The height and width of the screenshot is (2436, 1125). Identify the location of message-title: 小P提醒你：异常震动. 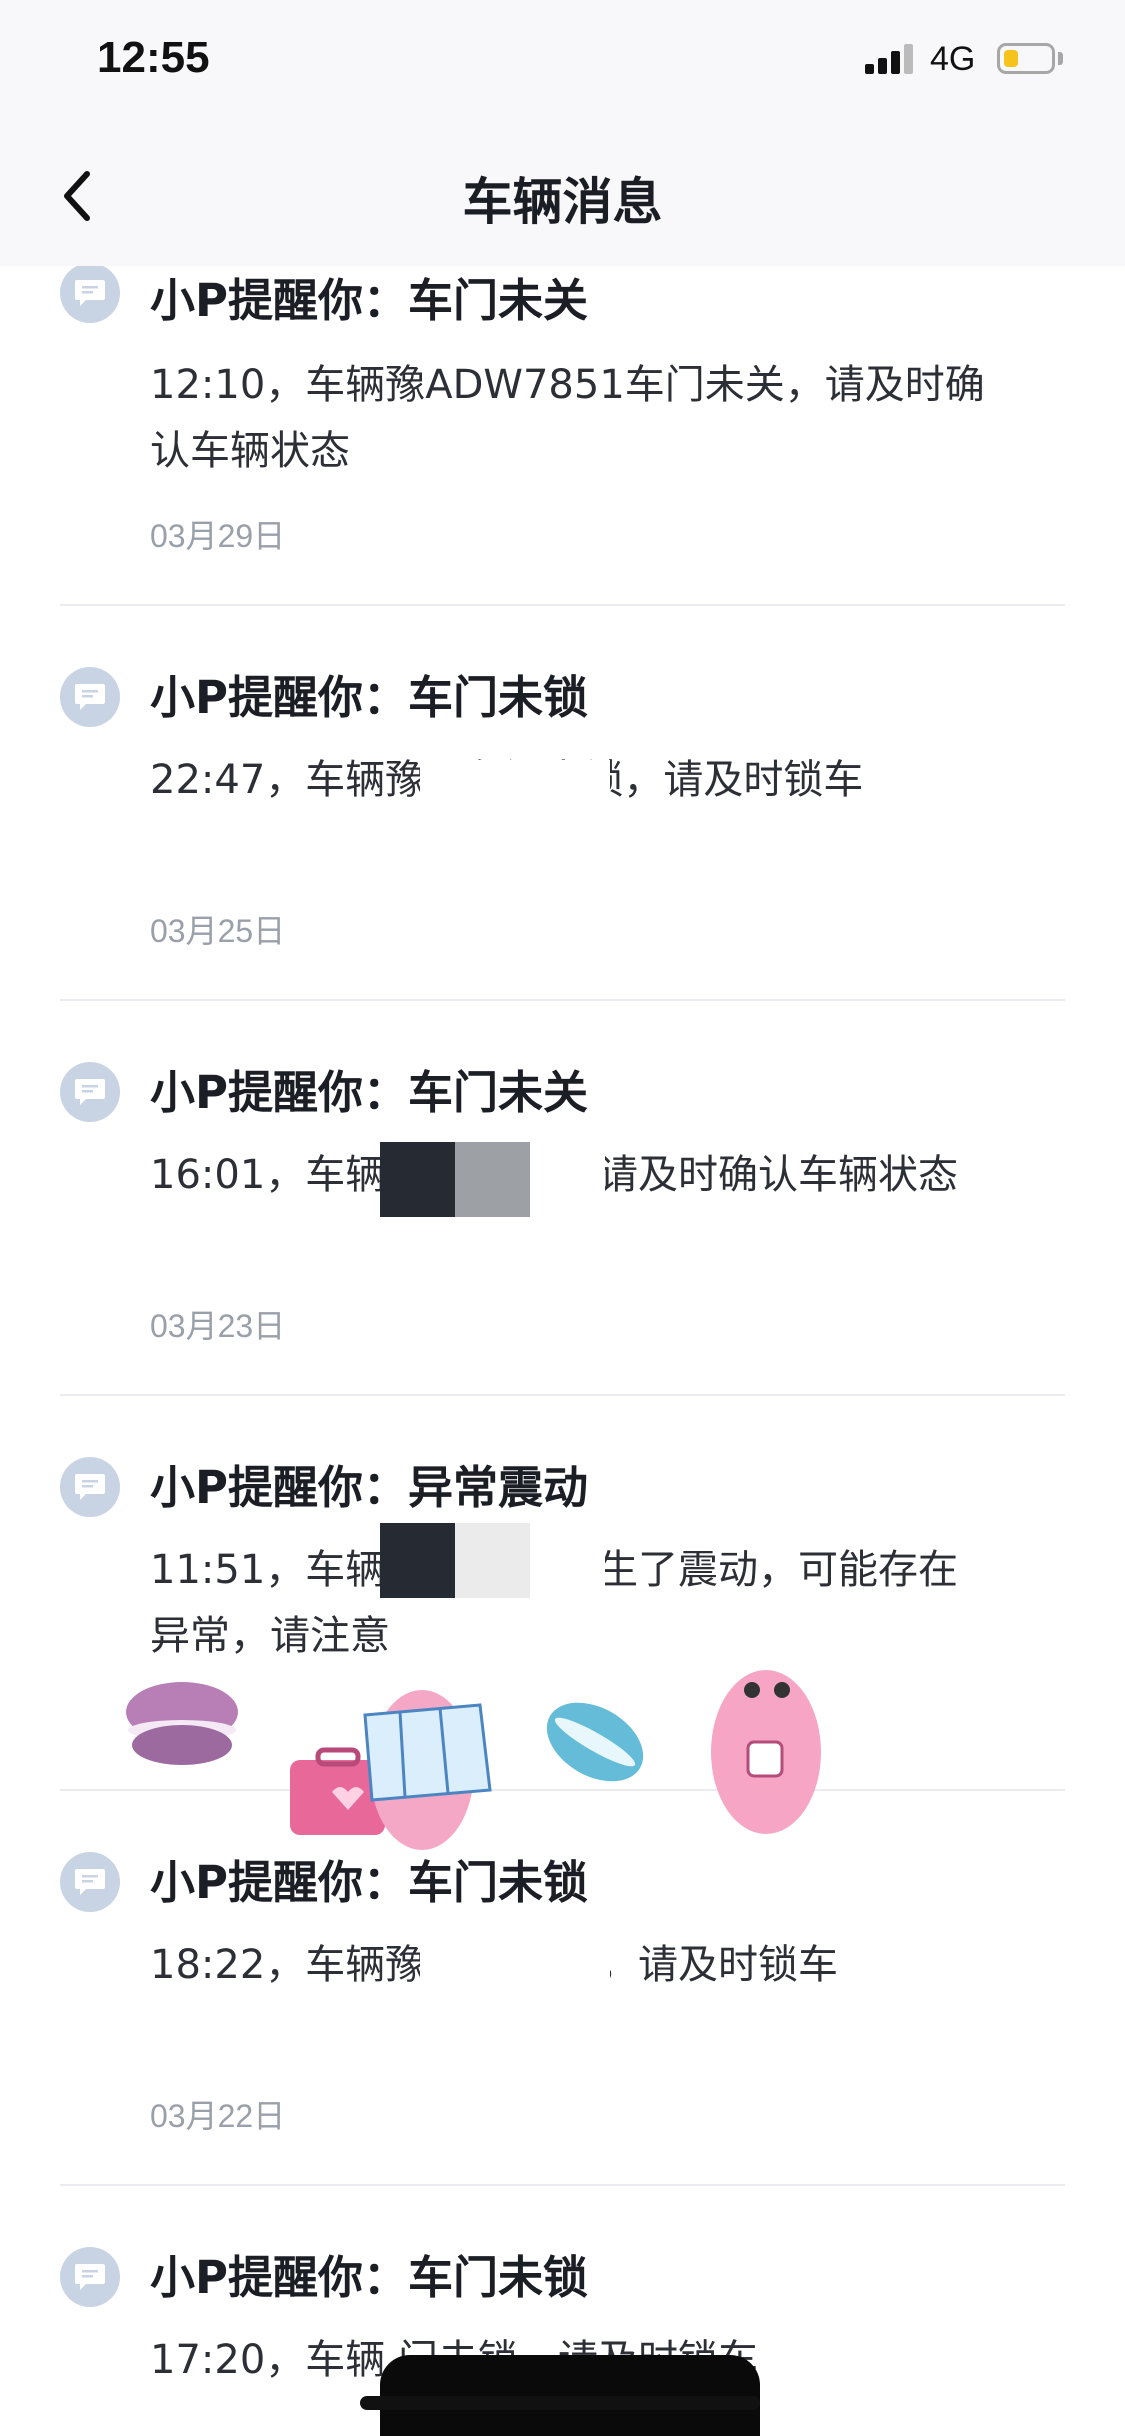
(369, 1487).